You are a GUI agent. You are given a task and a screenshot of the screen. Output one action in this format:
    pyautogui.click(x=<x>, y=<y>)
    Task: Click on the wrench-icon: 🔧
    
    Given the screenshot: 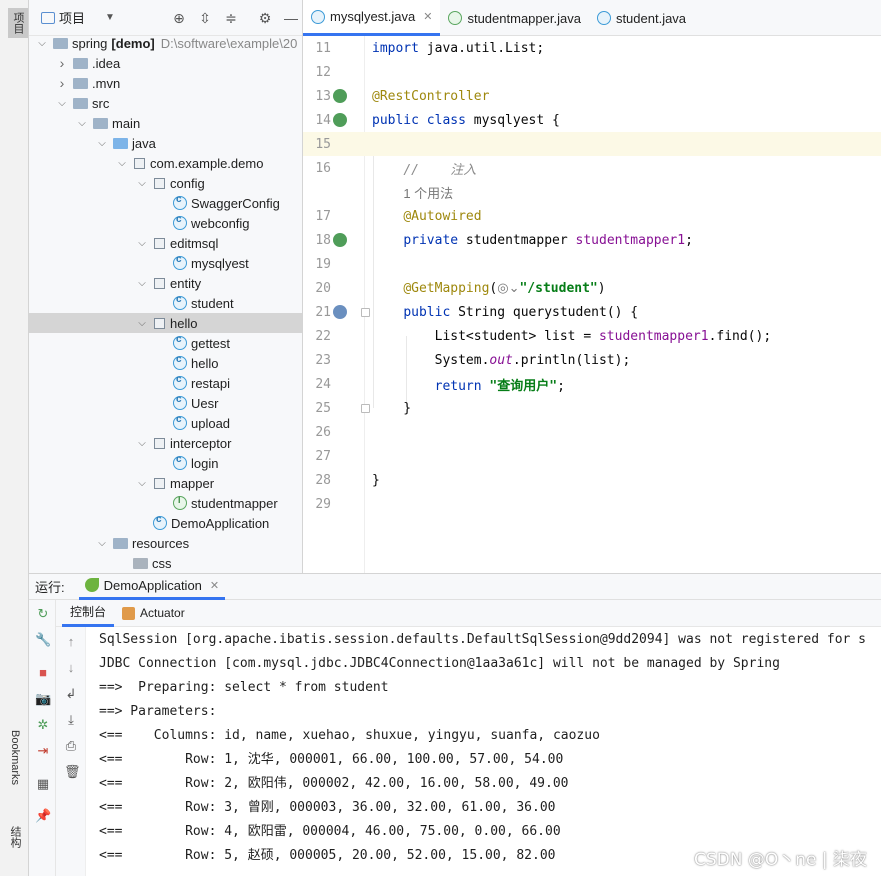 What is the action you would take?
    pyautogui.click(x=43, y=640)
    